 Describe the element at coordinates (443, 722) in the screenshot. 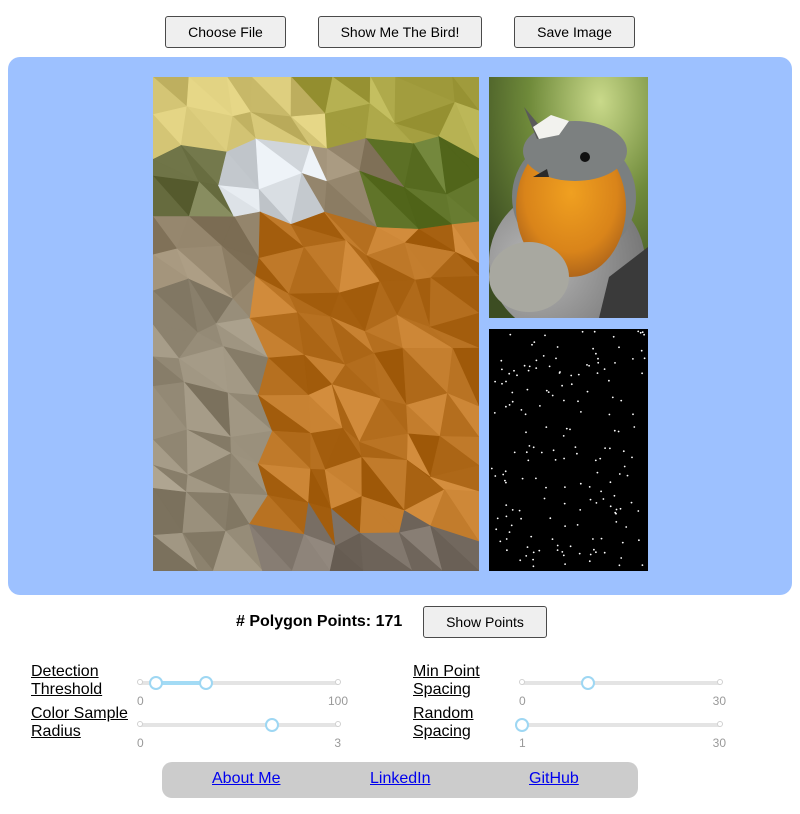

I see `random-spacing-label: Random Spacing` at that location.